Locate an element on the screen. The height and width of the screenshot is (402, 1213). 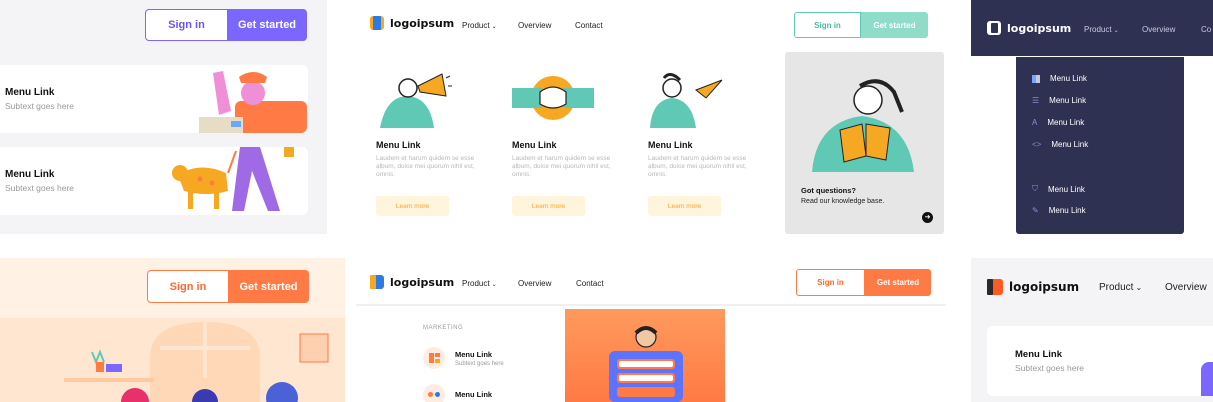
megaphone-illustration is located at coordinates (416, 100).